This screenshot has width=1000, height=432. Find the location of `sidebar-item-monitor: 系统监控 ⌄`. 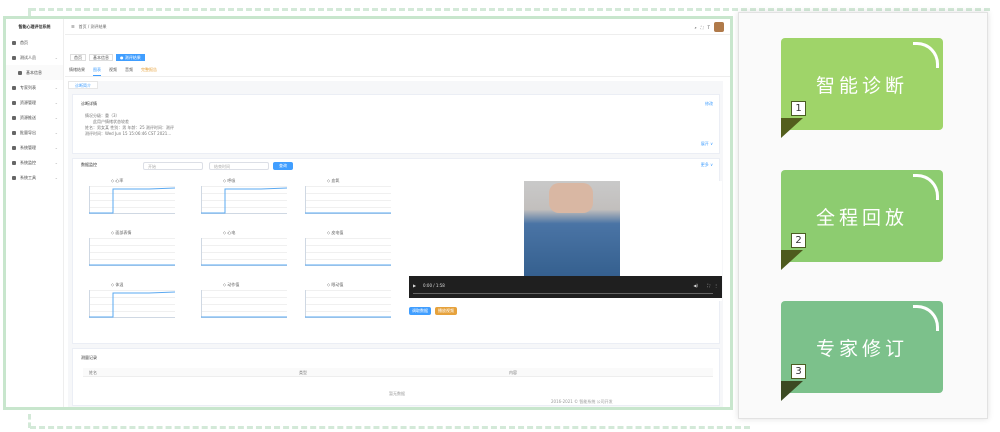

sidebar-item-monitor: 系统监控 ⌄ is located at coordinates (34, 162).